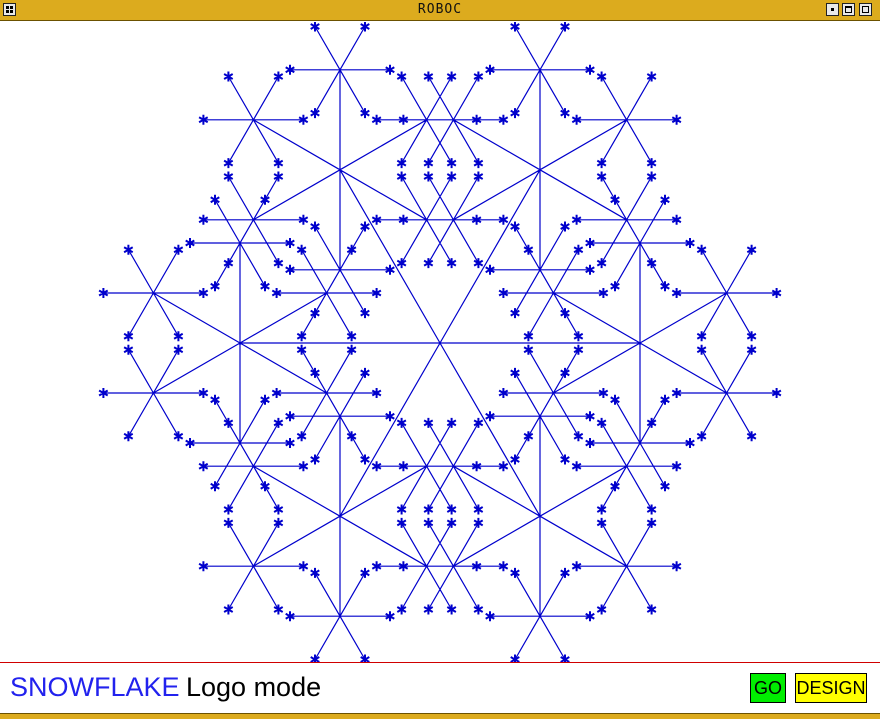  Describe the element at coordinates (768, 688) in the screenshot. I see `go-button: GO` at that location.